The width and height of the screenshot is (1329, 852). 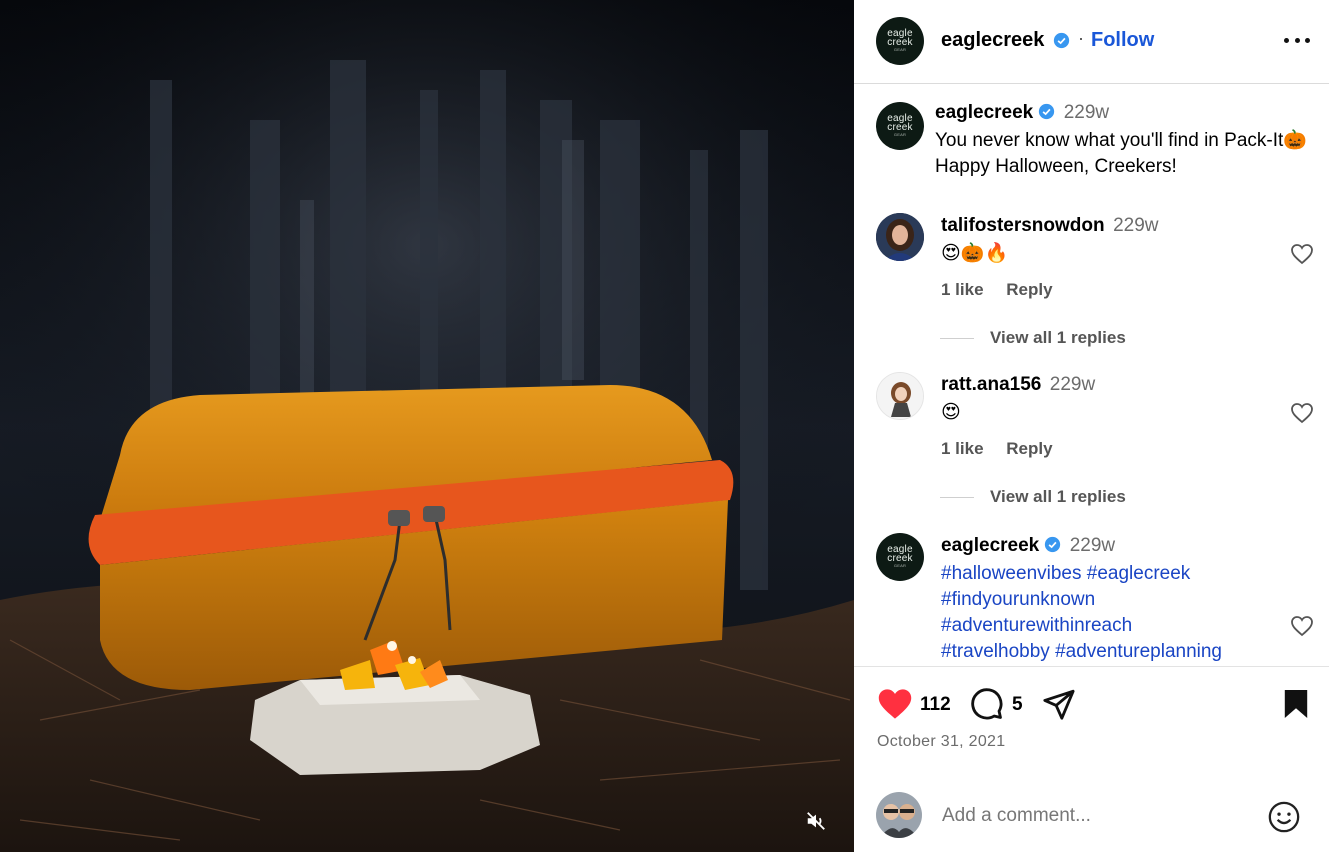 I want to click on speaker-muted-icon, so click(x=816, y=821).